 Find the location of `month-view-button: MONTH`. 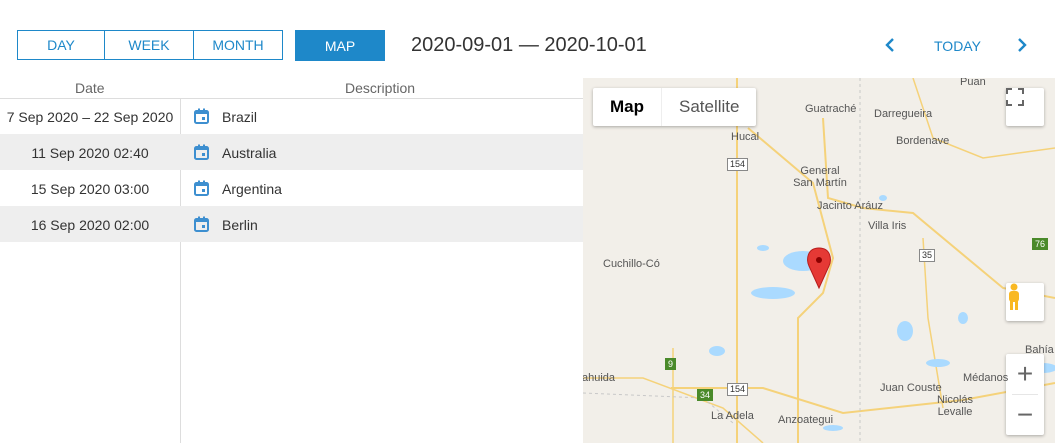

month-view-button: MONTH is located at coordinates (238, 45).